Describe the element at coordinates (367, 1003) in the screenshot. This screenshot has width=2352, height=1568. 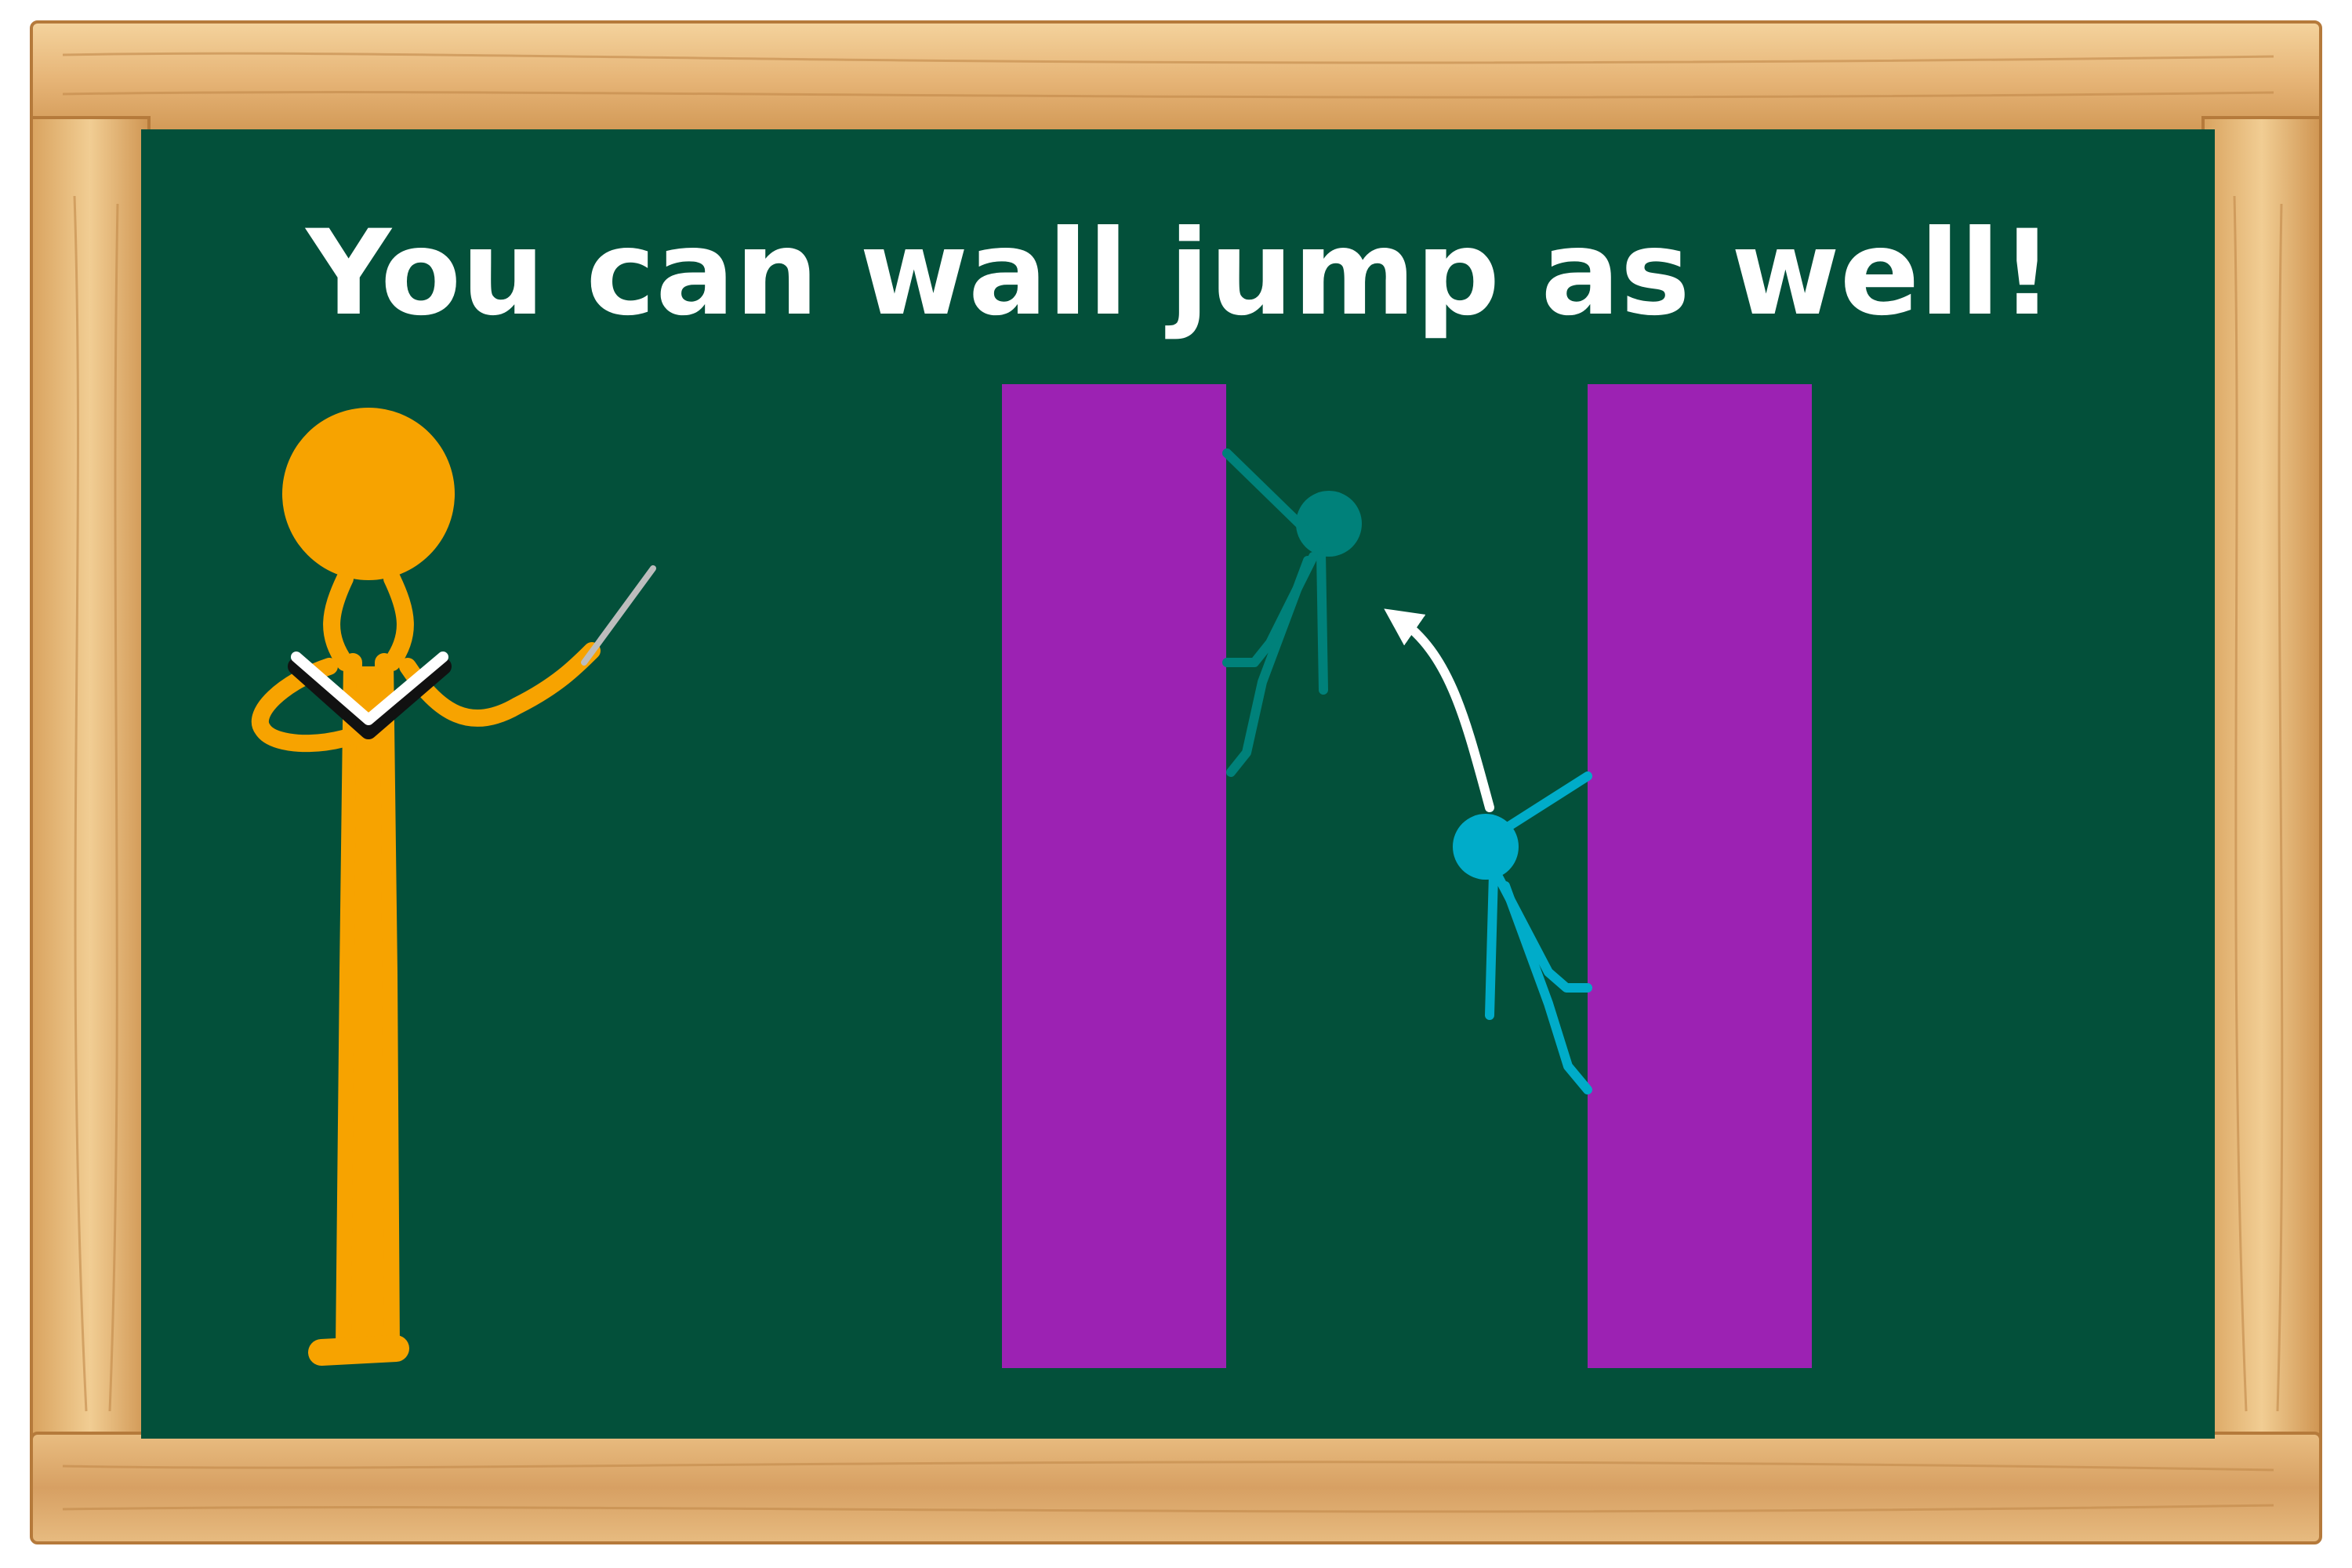
I see `teacher-body-fill` at that location.